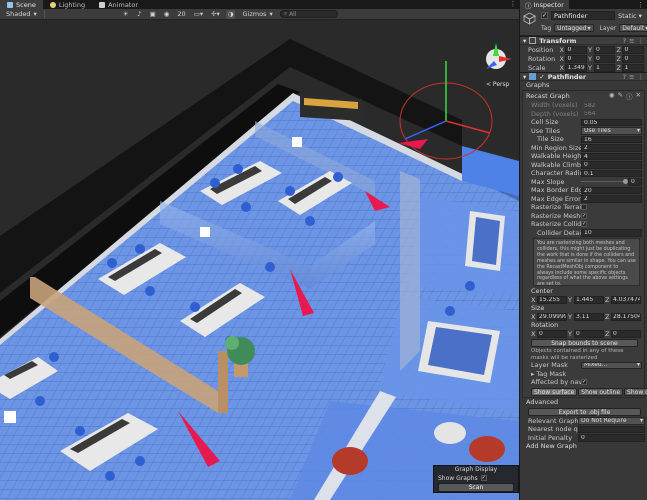 The height and width of the screenshot is (500, 647). I want to click on 2d-mode-button: 2D, so click(83, 14).